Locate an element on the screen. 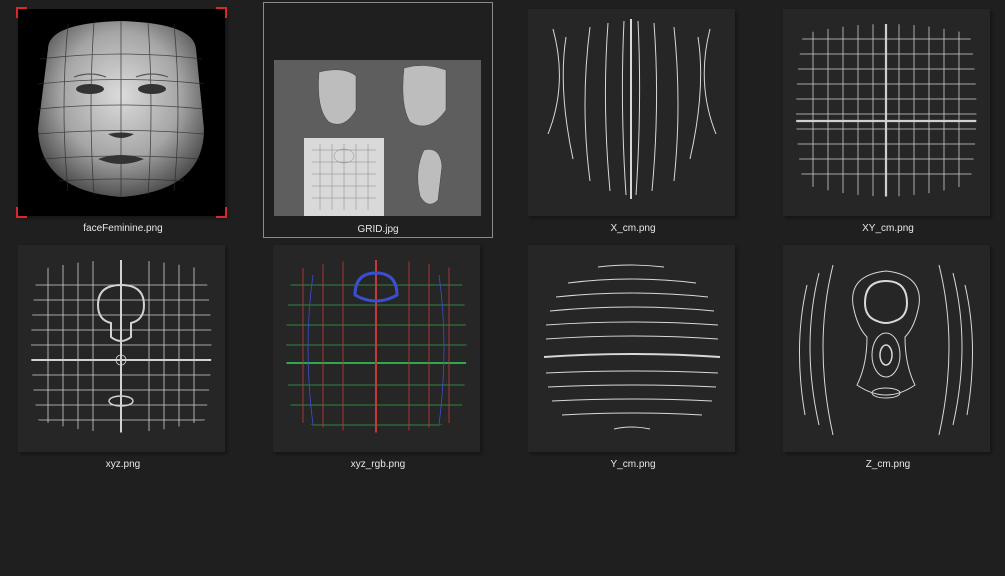  file-tile-facefeminine: faceFeminine.png is located at coordinates (123, 120).